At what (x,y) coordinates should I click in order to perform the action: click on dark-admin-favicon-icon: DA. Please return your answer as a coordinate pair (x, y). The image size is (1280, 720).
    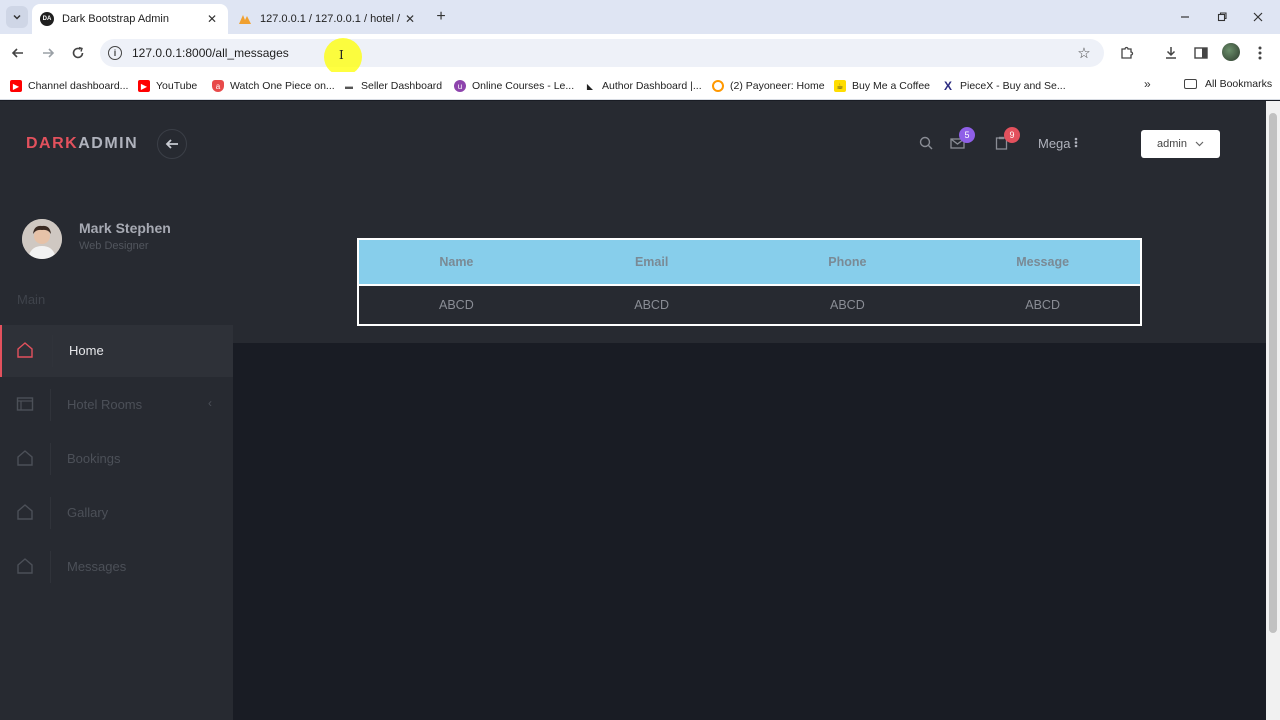
    Looking at the image, I should click on (47, 19).